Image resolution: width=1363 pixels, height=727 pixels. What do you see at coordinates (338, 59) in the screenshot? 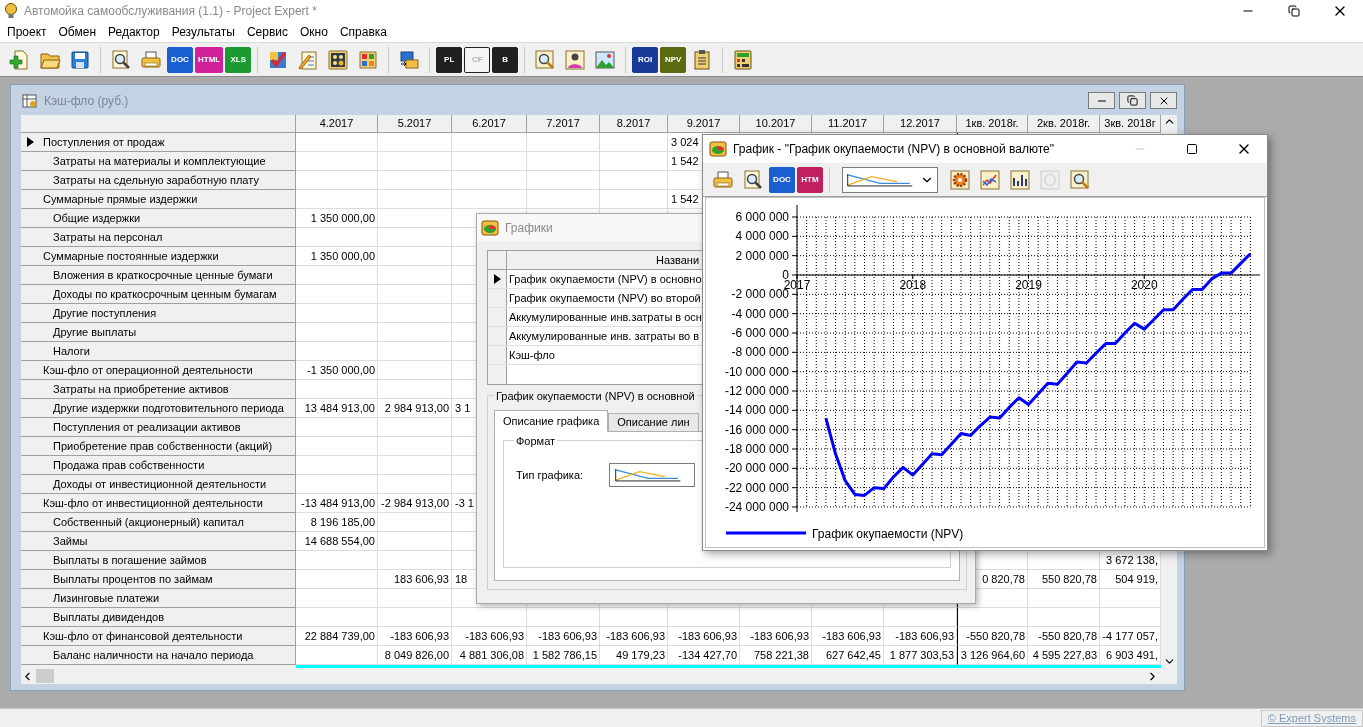
I see `schedule-icon` at bounding box center [338, 59].